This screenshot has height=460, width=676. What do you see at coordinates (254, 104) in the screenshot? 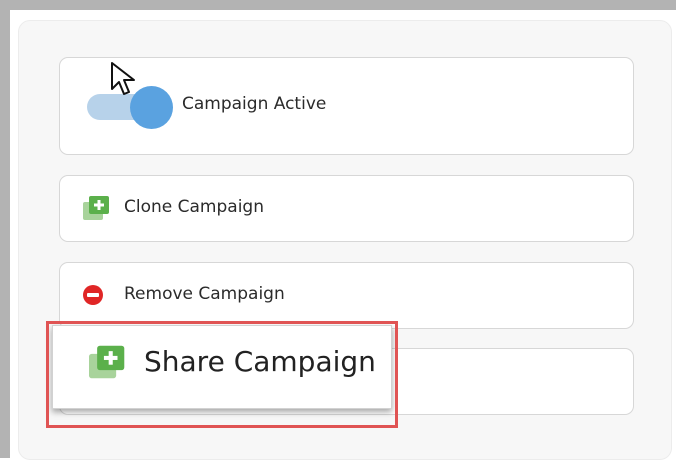
I see `campaign-active-label: Campaign Active` at bounding box center [254, 104].